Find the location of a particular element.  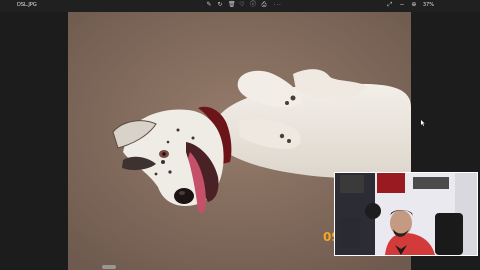

file-name: DSL.JPG is located at coordinates (27, 5).